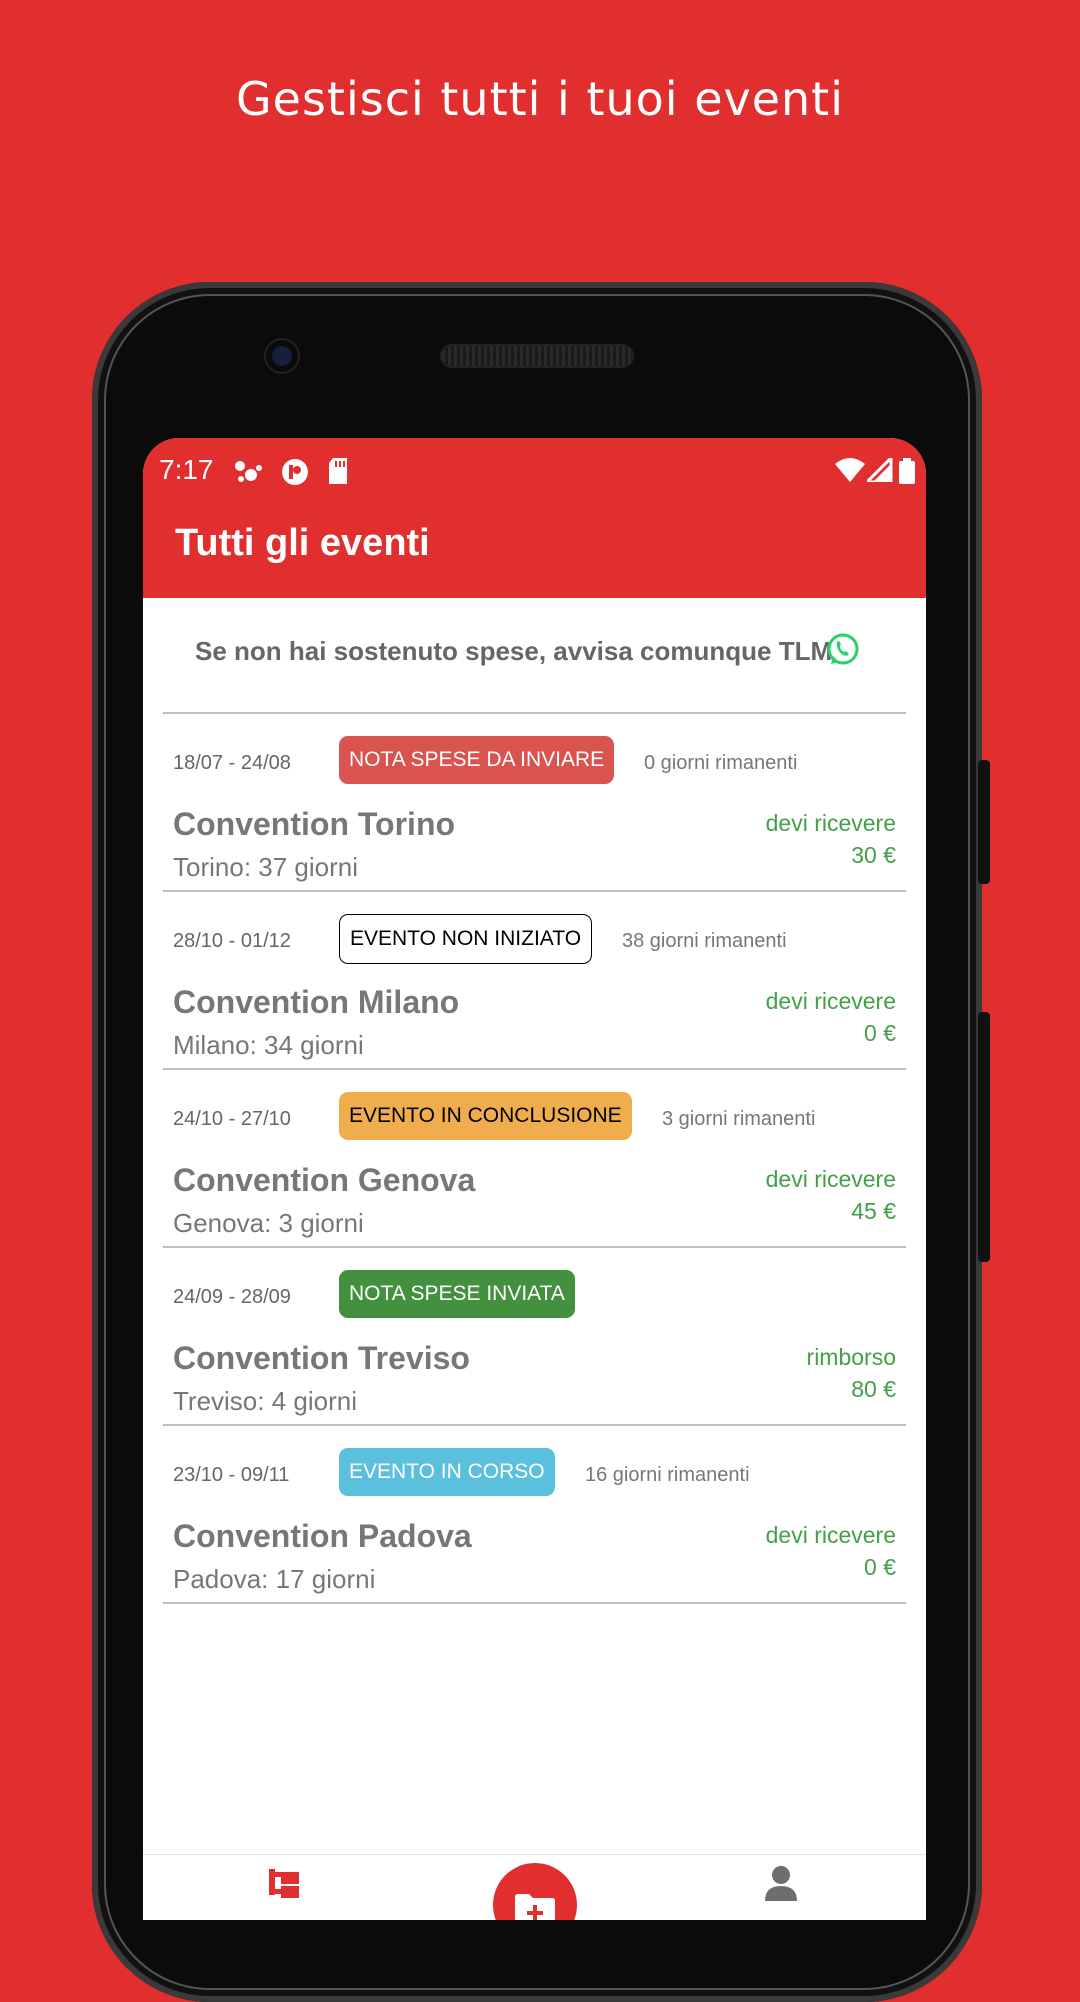 Image resolution: width=1080 pixels, height=2002 pixels. I want to click on event-status-badge: NOTA SPESE INVIATA, so click(457, 1294).